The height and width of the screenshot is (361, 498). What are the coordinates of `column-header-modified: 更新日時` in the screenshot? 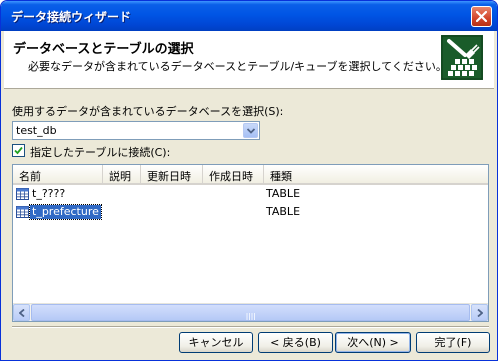 It's located at (172, 174).